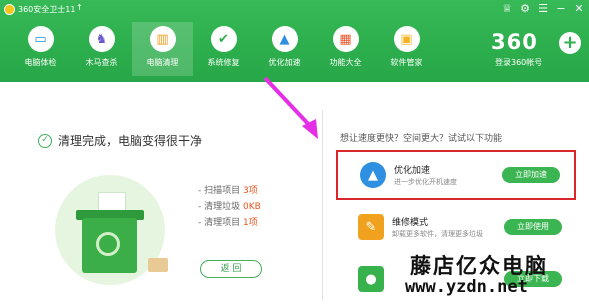 This screenshot has height=307, width=589. Describe the element at coordinates (110, 230) in the screenshot. I see `cleanup-illustration` at that location.